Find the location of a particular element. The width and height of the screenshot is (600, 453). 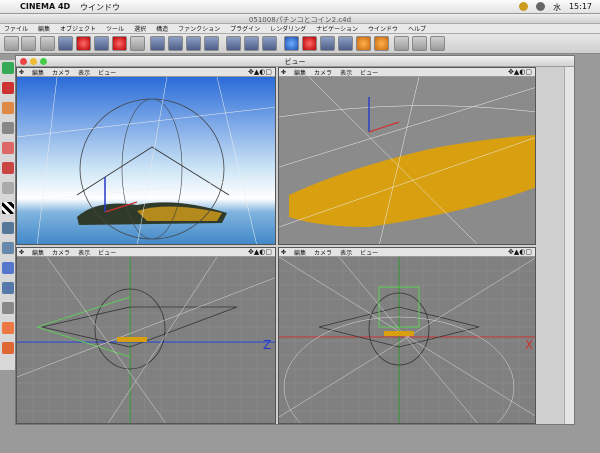

menu-edit: 編集 is located at coordinates (44, 28).